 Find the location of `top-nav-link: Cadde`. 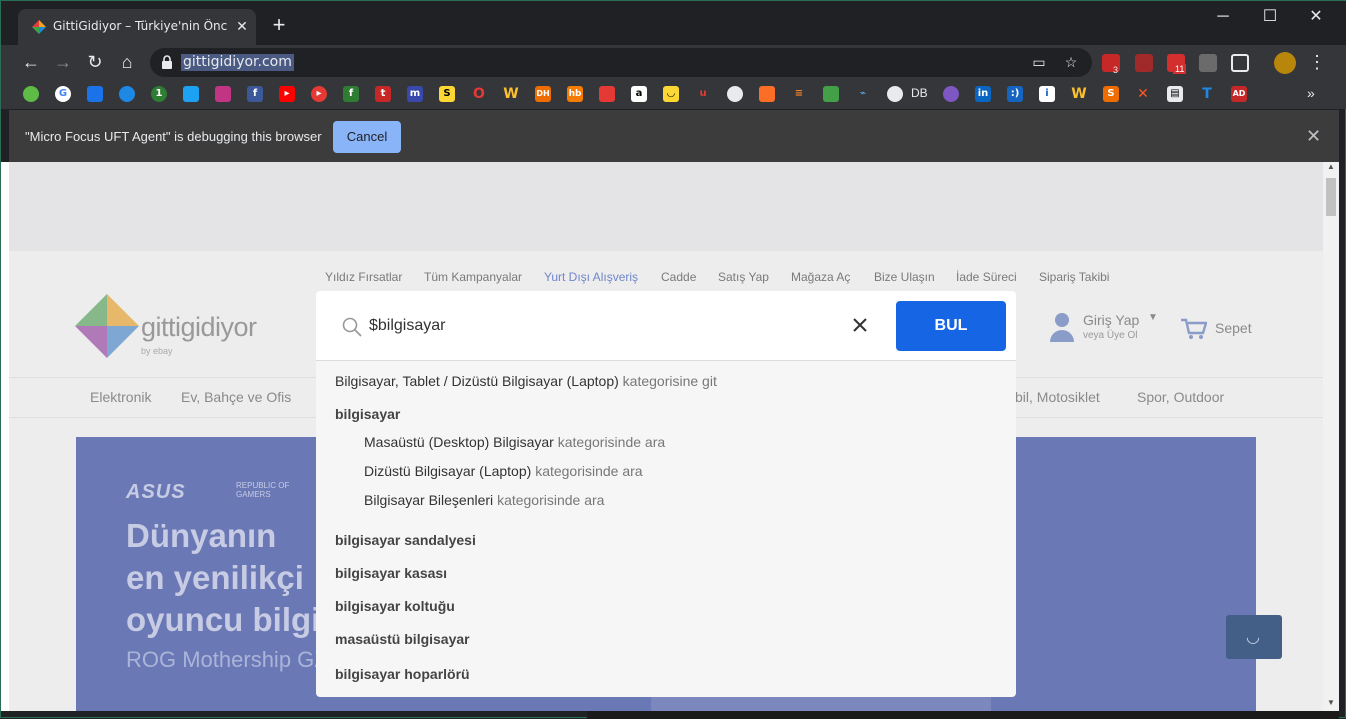

top-nav-link: Cadde is located at coordinates (678, 277).